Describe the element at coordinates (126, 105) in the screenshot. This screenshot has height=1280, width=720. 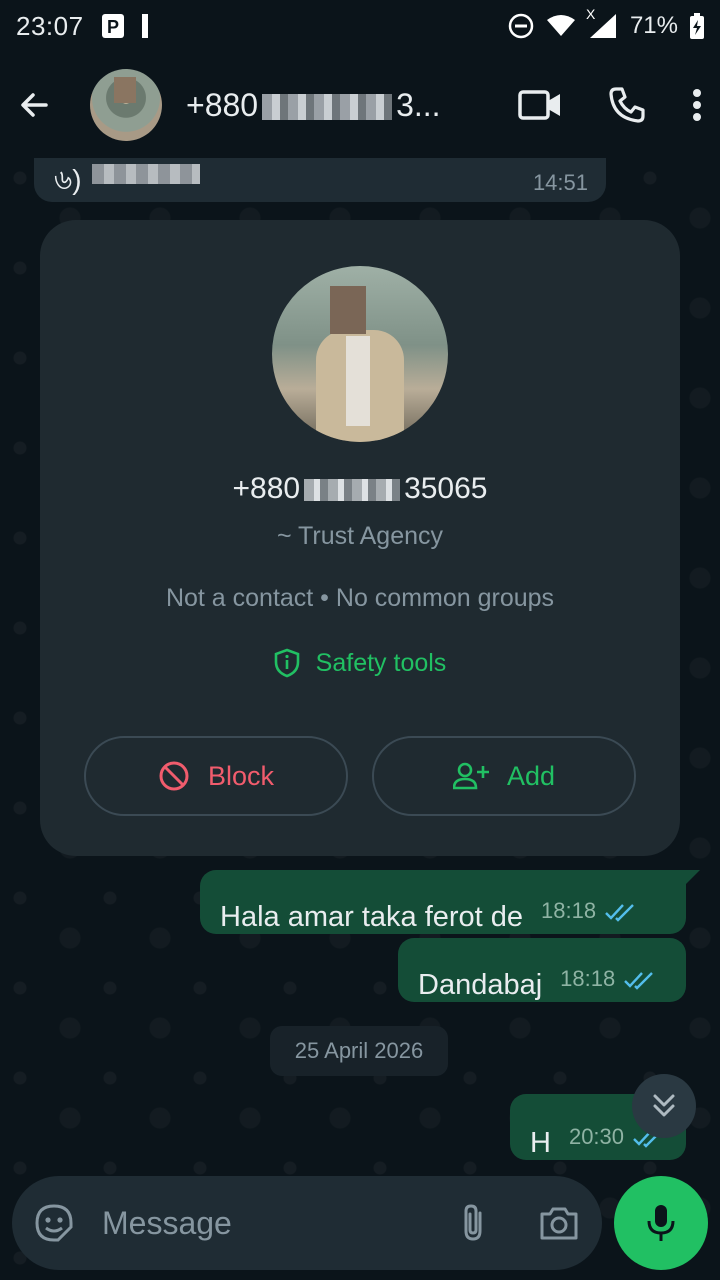
I see `contact-avatar` at that location.